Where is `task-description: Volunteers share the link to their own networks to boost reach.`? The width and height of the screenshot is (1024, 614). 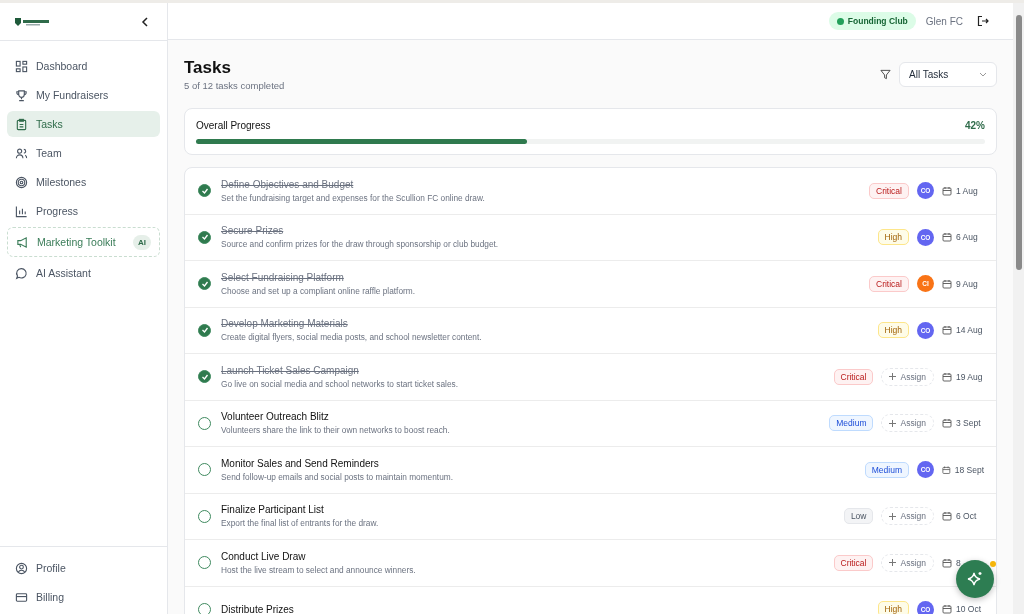
task-description: Volunteers share the link to their own networks to boost reach. is located at coordinates (336, 430).